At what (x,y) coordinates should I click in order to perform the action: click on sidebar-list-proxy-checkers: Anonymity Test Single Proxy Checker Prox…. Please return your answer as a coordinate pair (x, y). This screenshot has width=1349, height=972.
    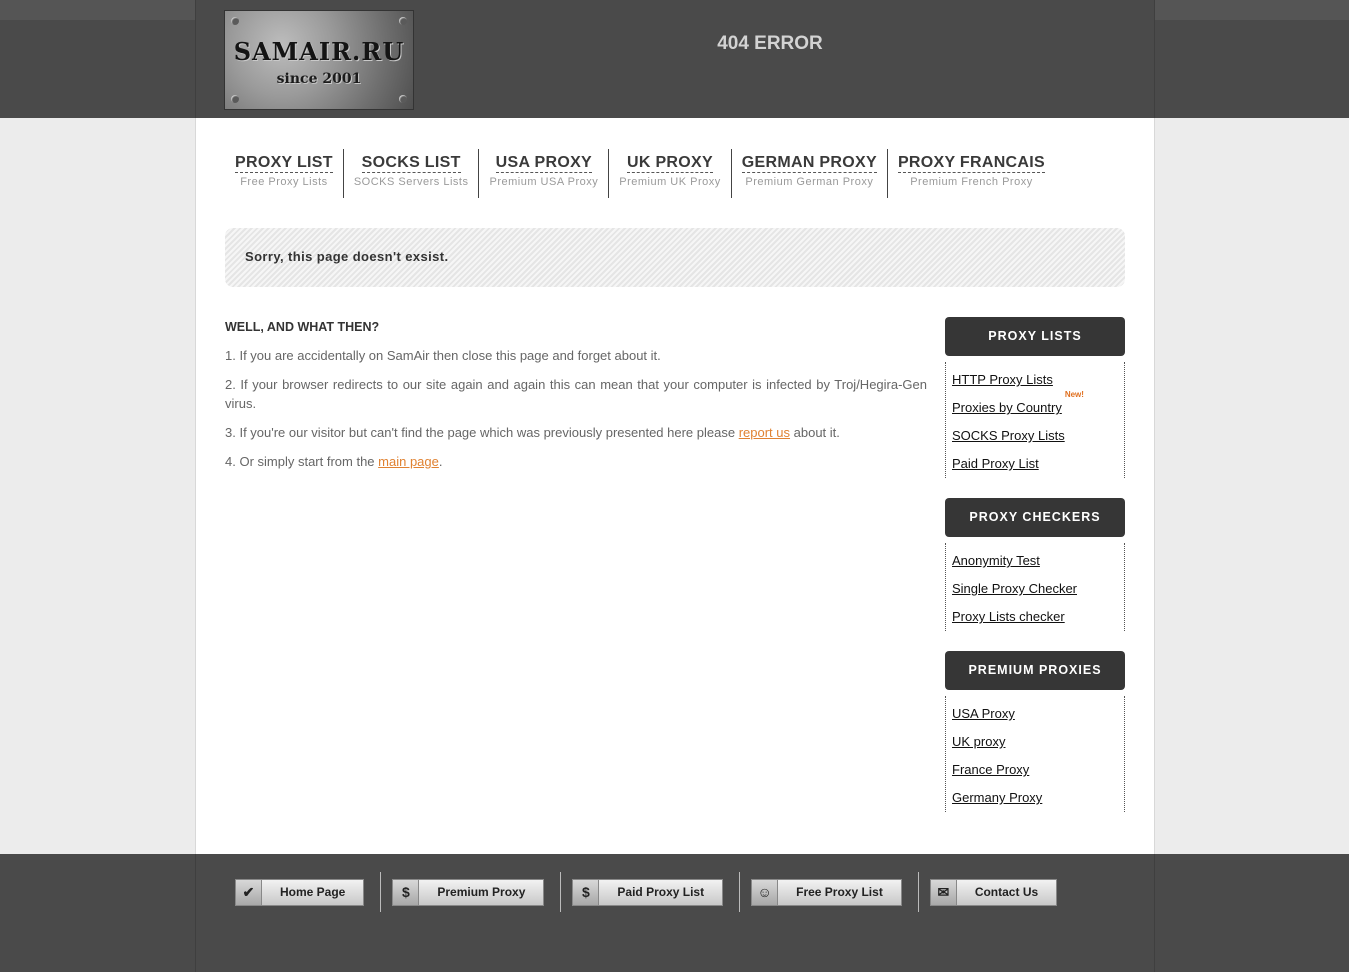
    Looking at the image, I should click on (1035, 587).